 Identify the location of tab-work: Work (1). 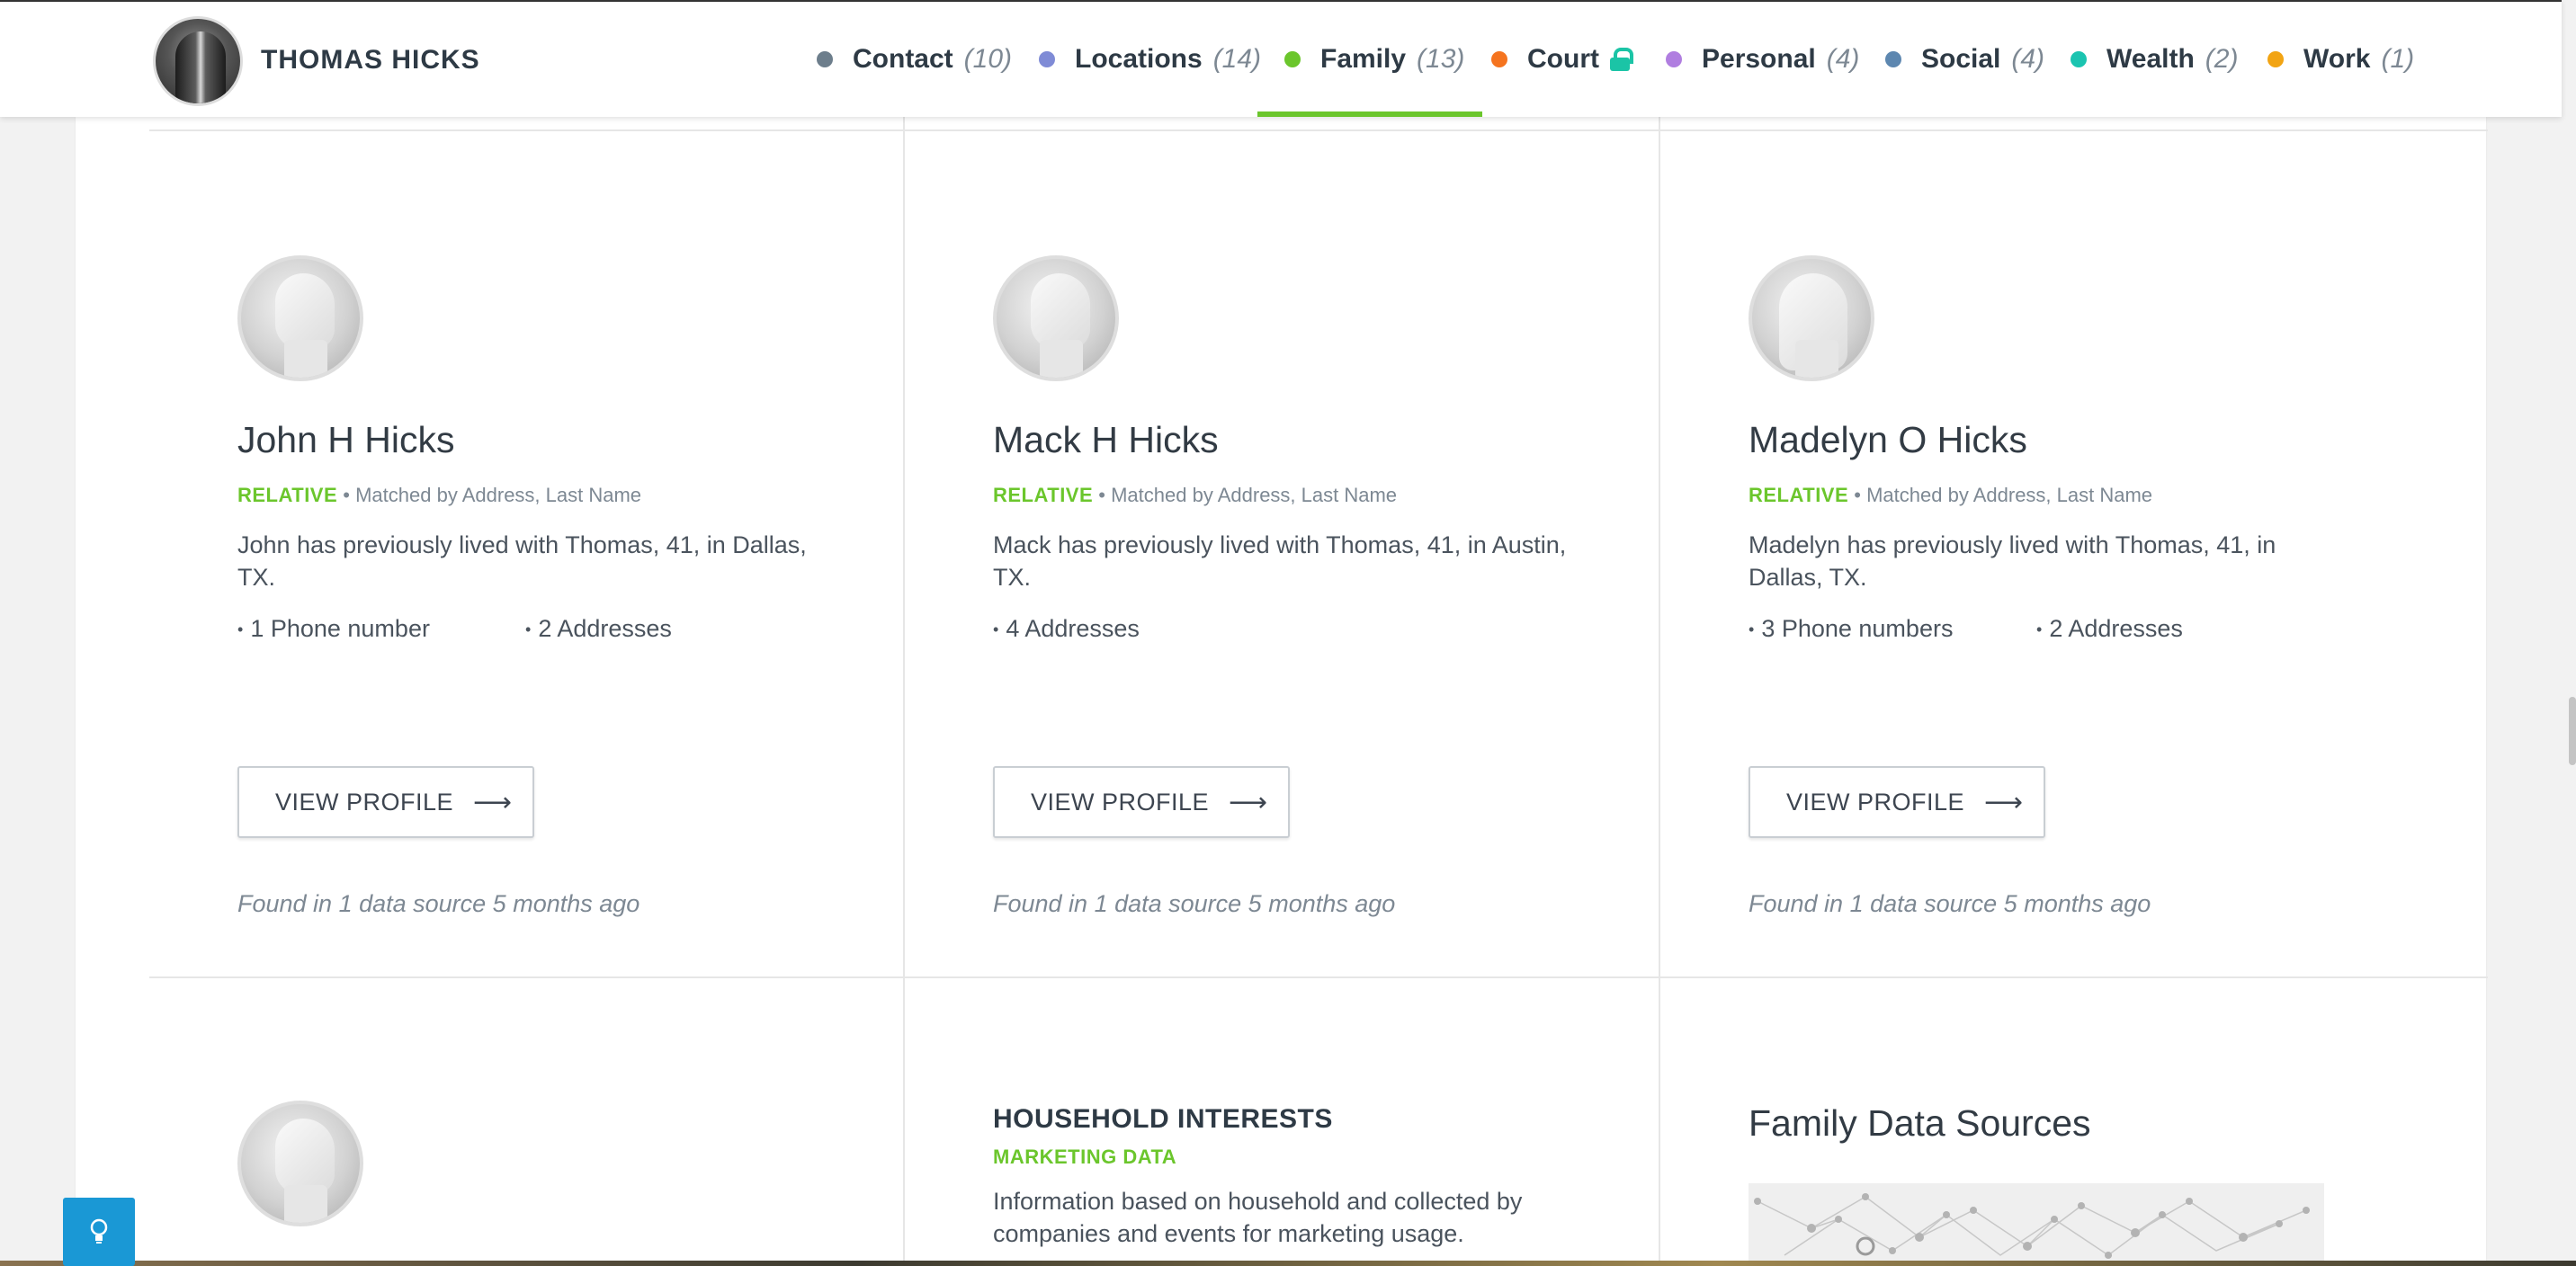
(2340, 59).